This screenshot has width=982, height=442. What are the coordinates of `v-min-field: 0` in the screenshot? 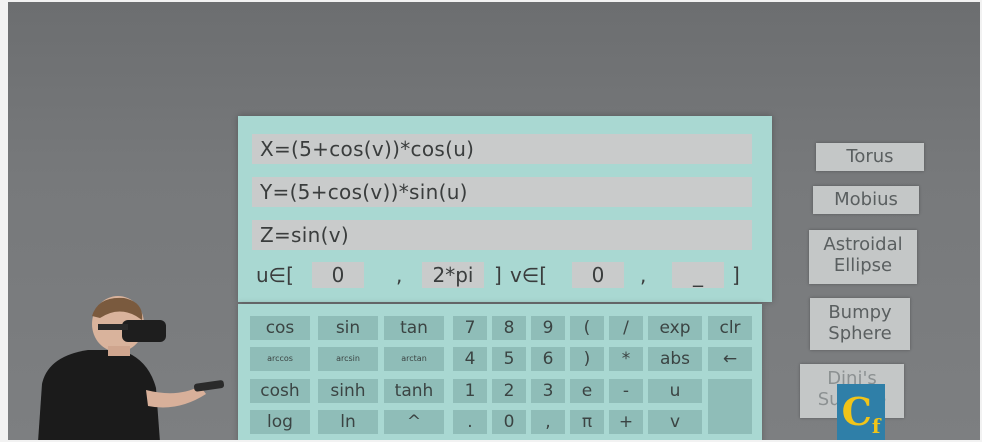 It's located at (598, 275).